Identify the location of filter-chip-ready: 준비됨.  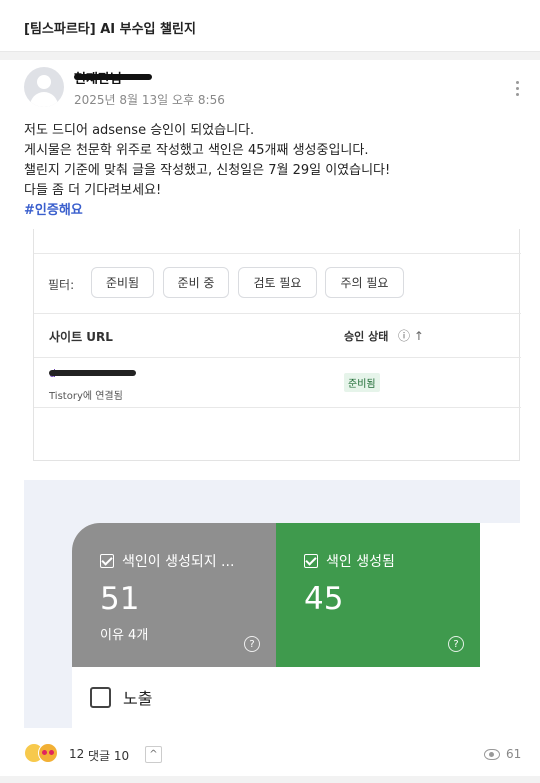
(122, 282).